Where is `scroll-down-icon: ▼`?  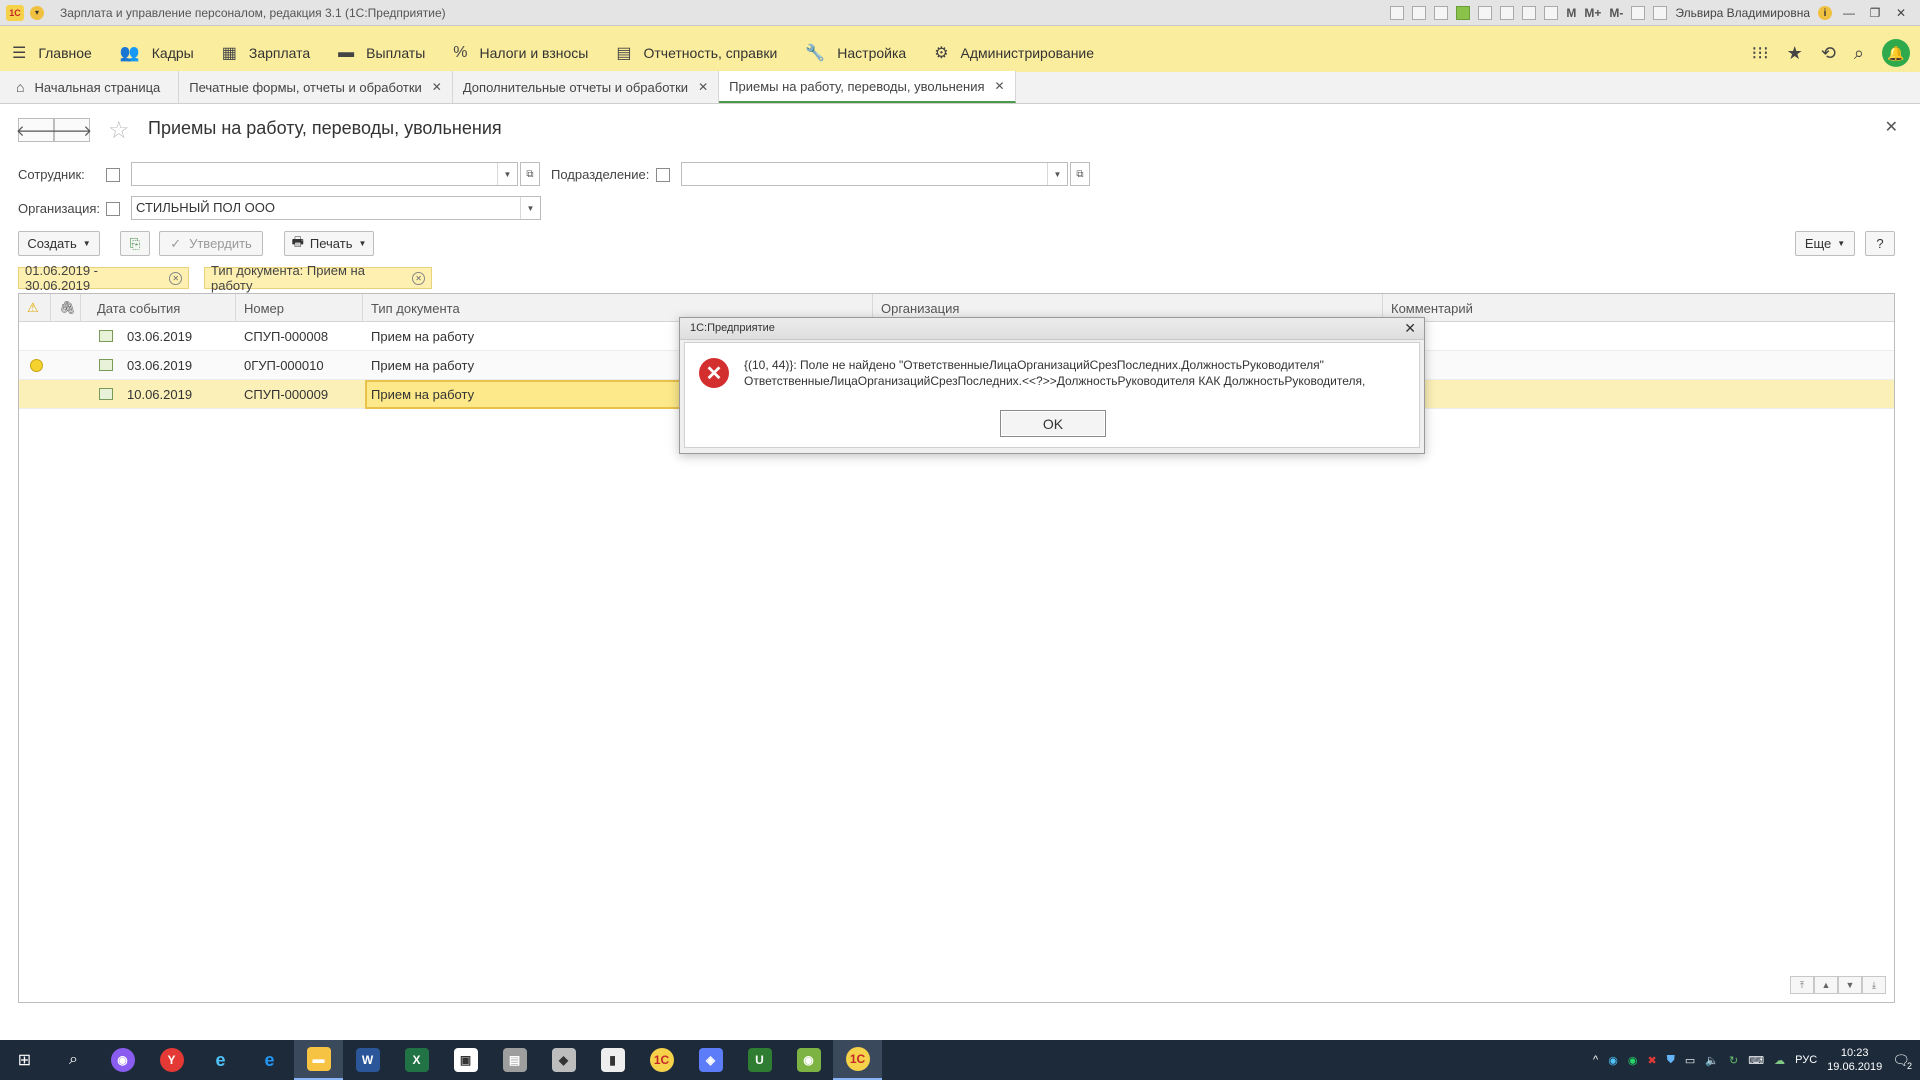 scroll-down-icon: ▼ is located at coordinates (1850, 985).